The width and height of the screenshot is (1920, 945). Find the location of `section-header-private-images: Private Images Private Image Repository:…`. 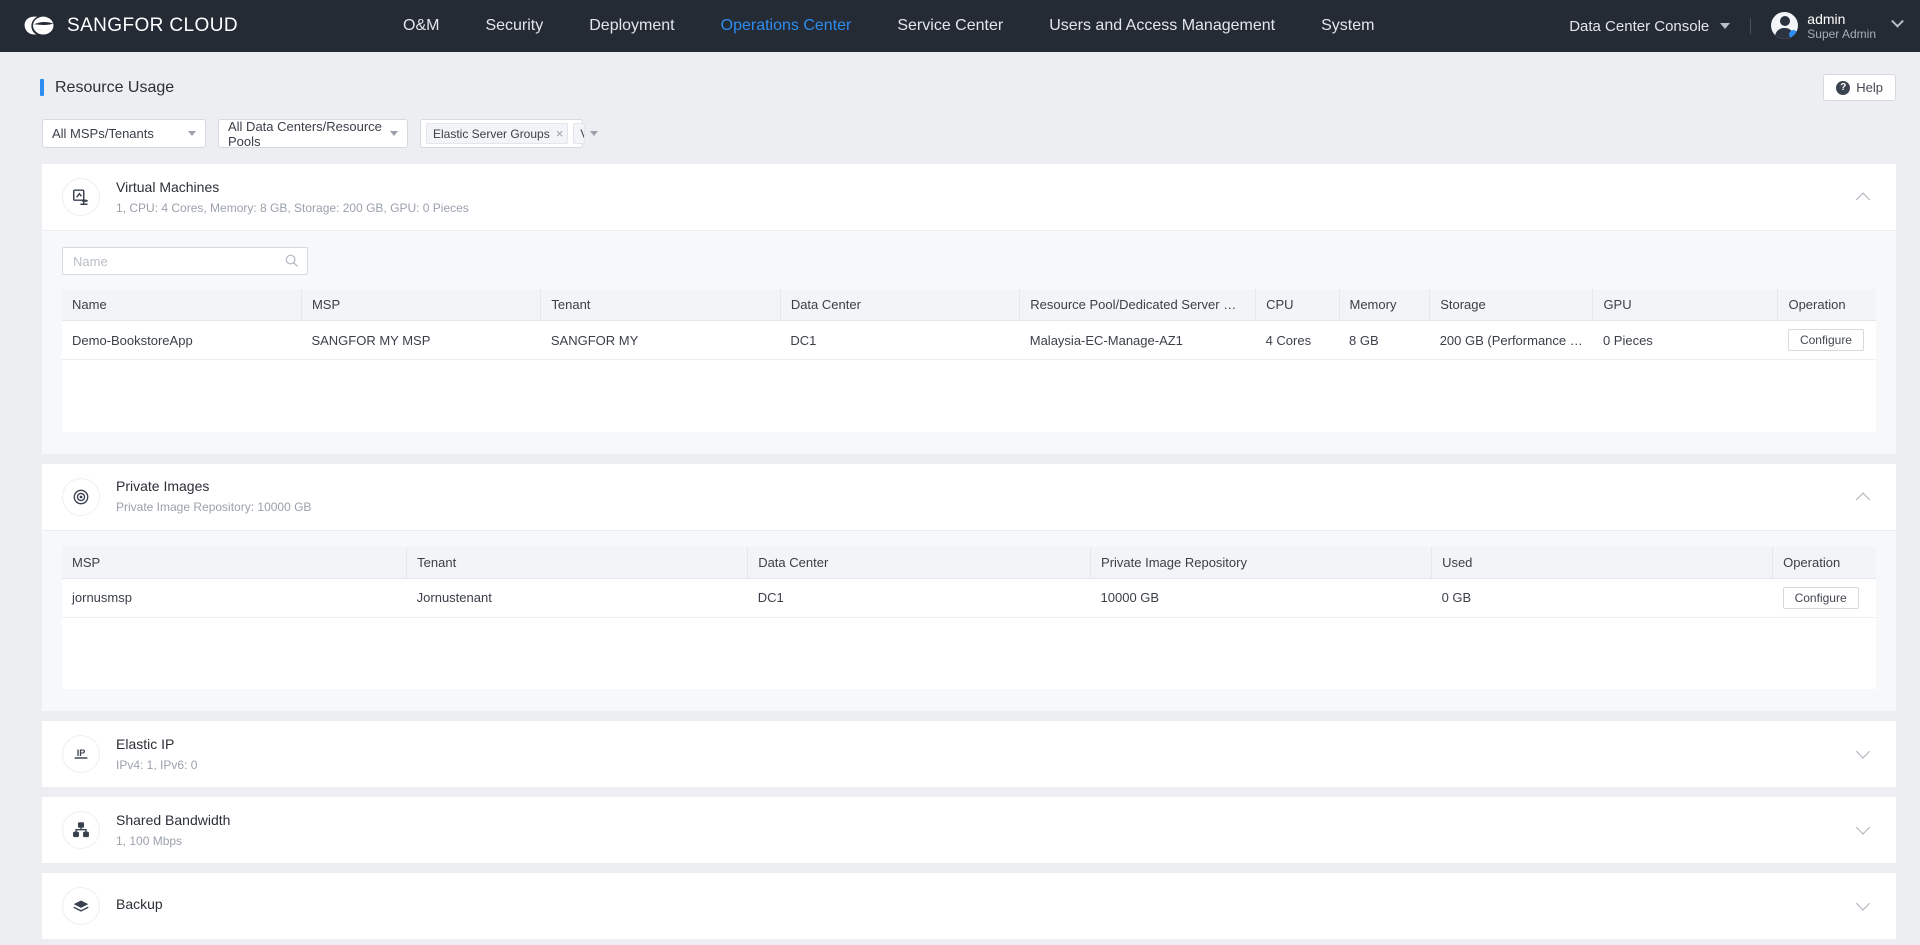

section-header-private-images: Private Images Private Image Repository:… is located at coordinates (969, 497).